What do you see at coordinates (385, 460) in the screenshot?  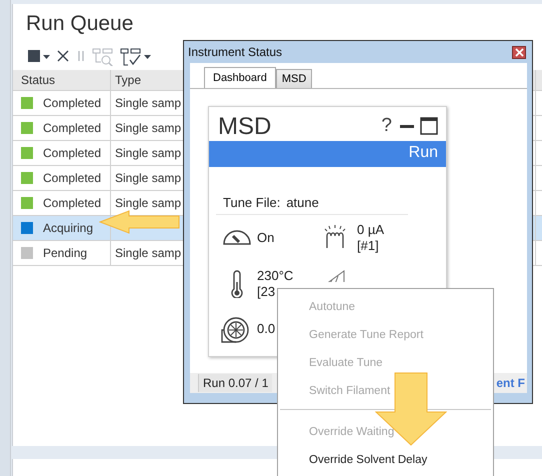 I see `menu-item: Override Solvent Delay` at bounding box center [385, 460].